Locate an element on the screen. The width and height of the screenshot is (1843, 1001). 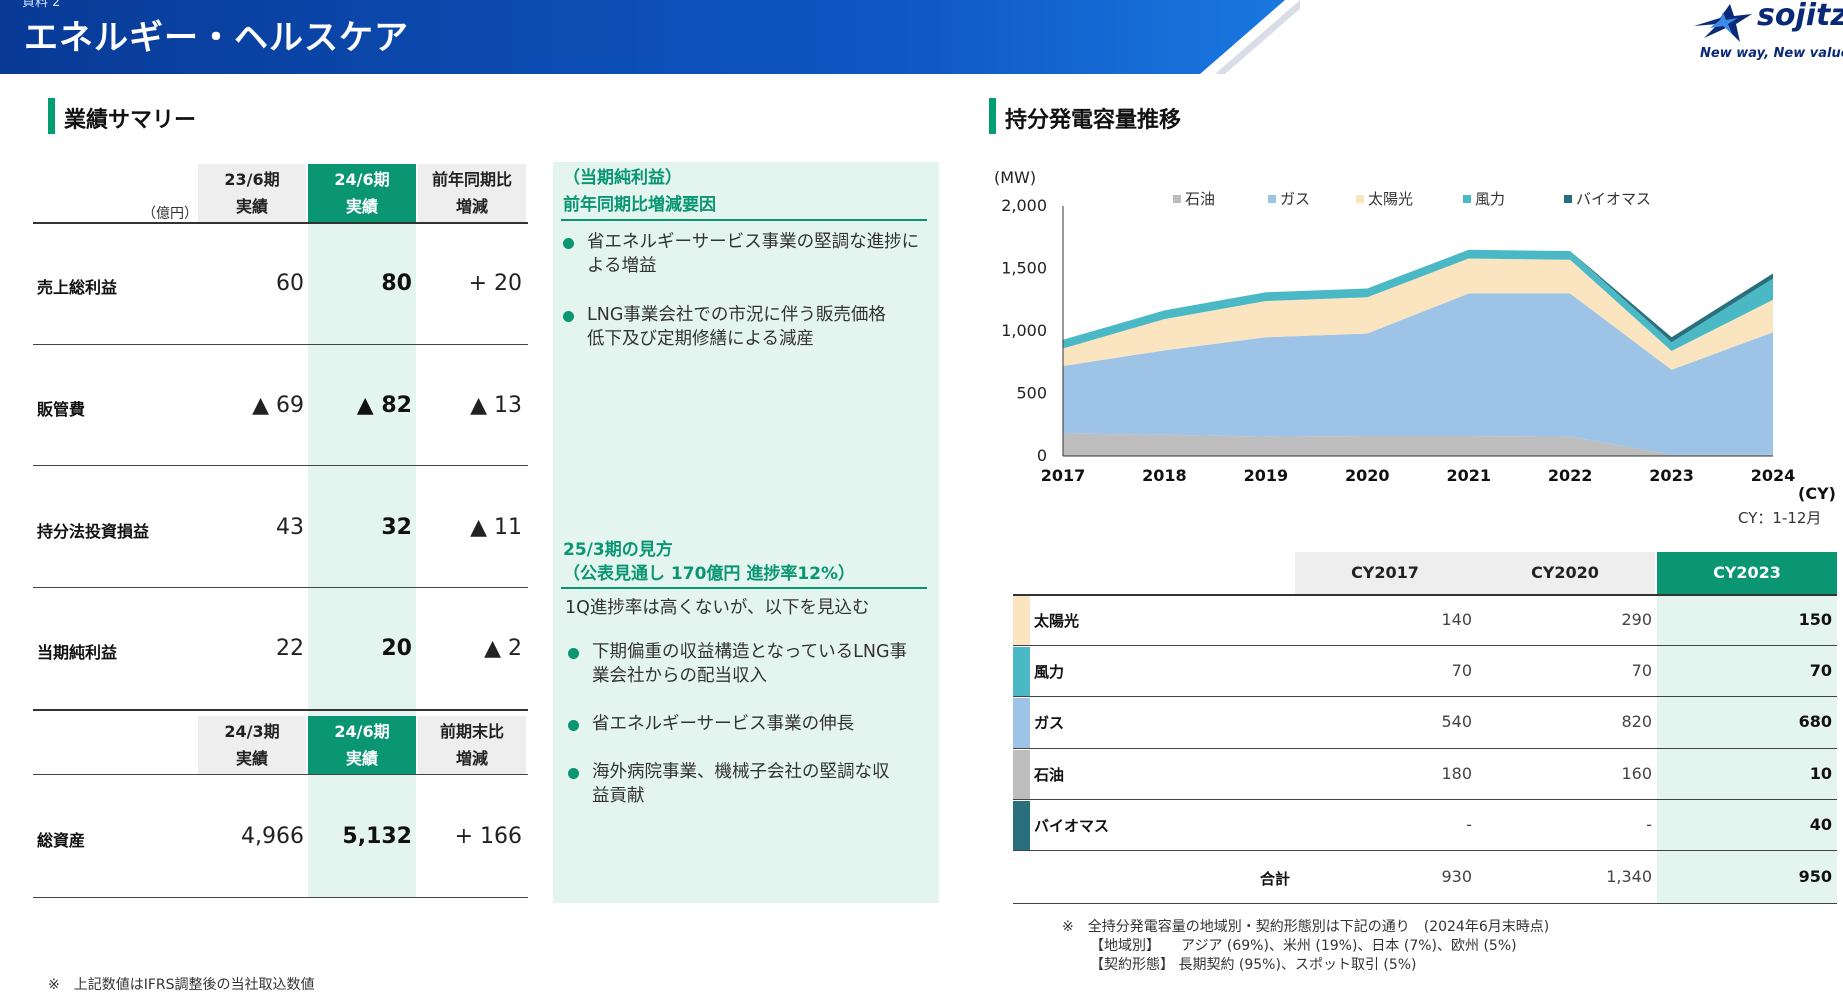
category-label: 風力 is located at coordinates (1049, 672).